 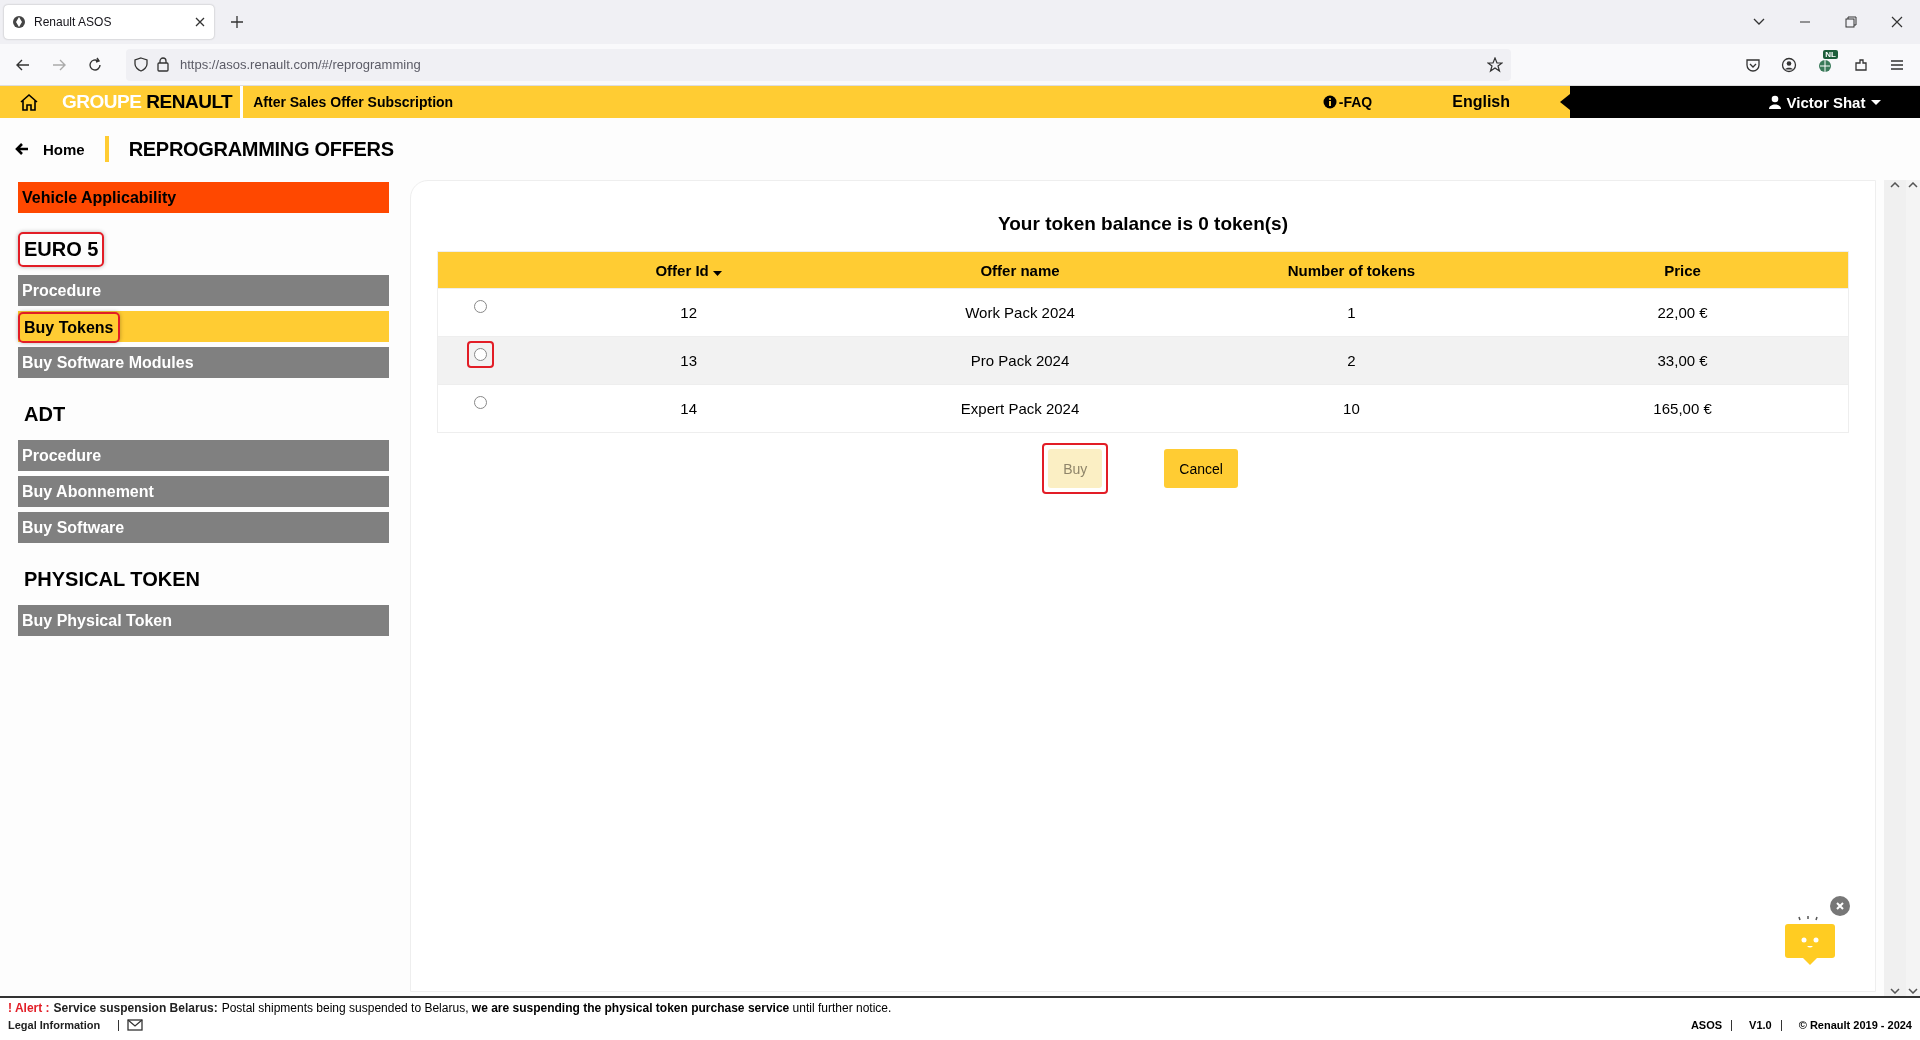 What do you see at coordinates (1855, 1025) in the screenshot?
I see `copyright-text: © Renault 2019 - 2024` at bounding box center [1855, 1025].